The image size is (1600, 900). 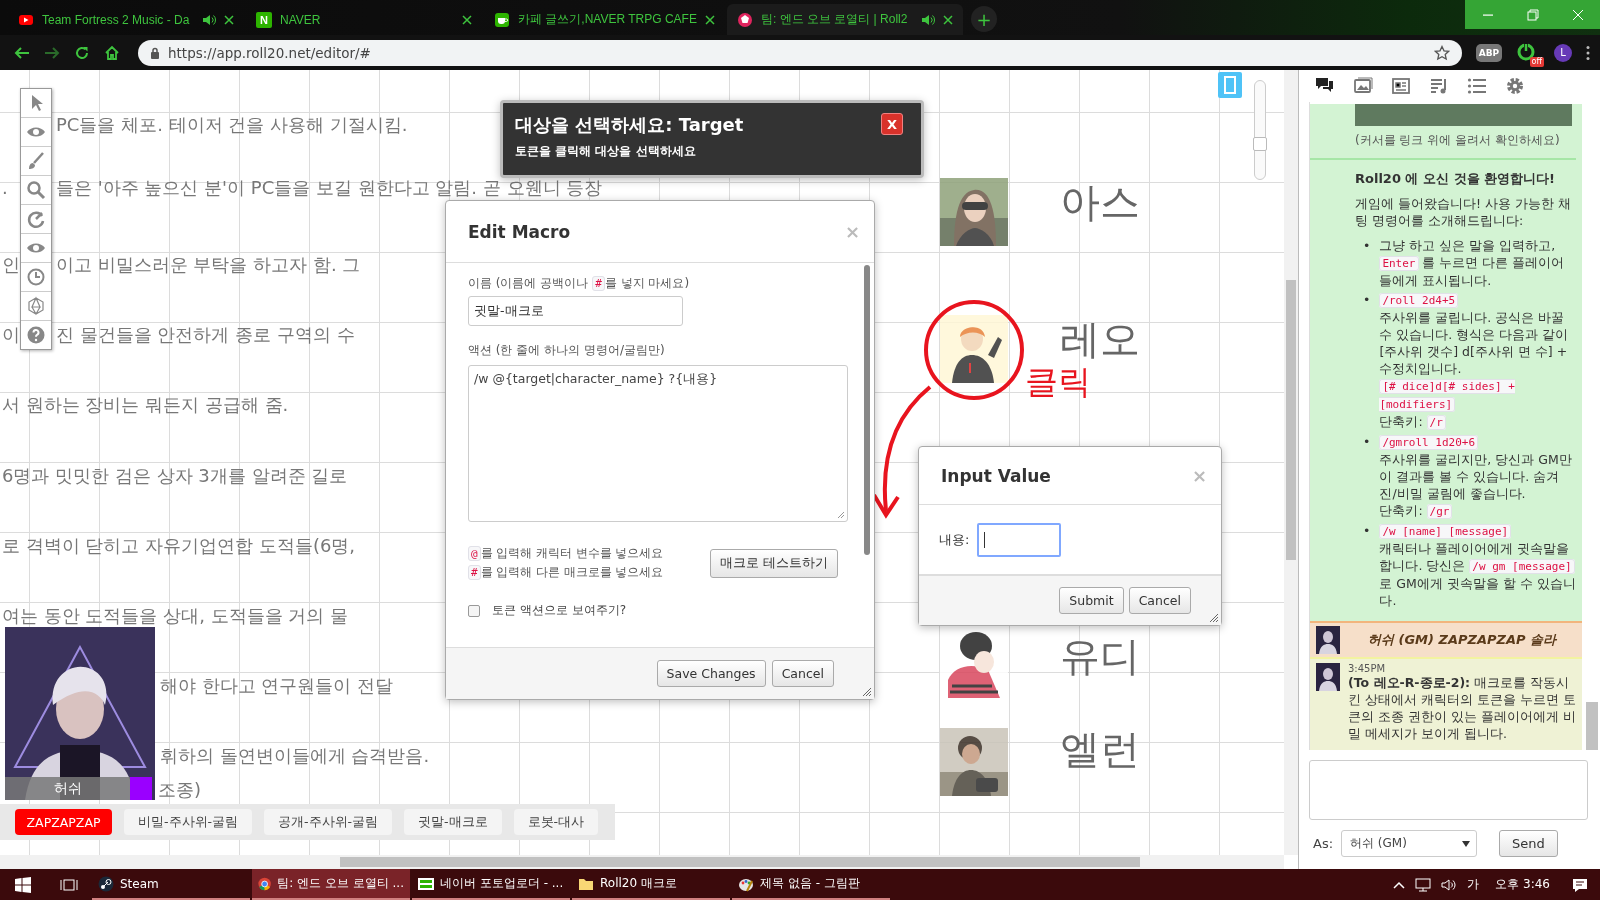 What do you see at coordinates (711, 673) in the screenshot?
I see `save-button: Save Changes` at bounding box center [711, 673].